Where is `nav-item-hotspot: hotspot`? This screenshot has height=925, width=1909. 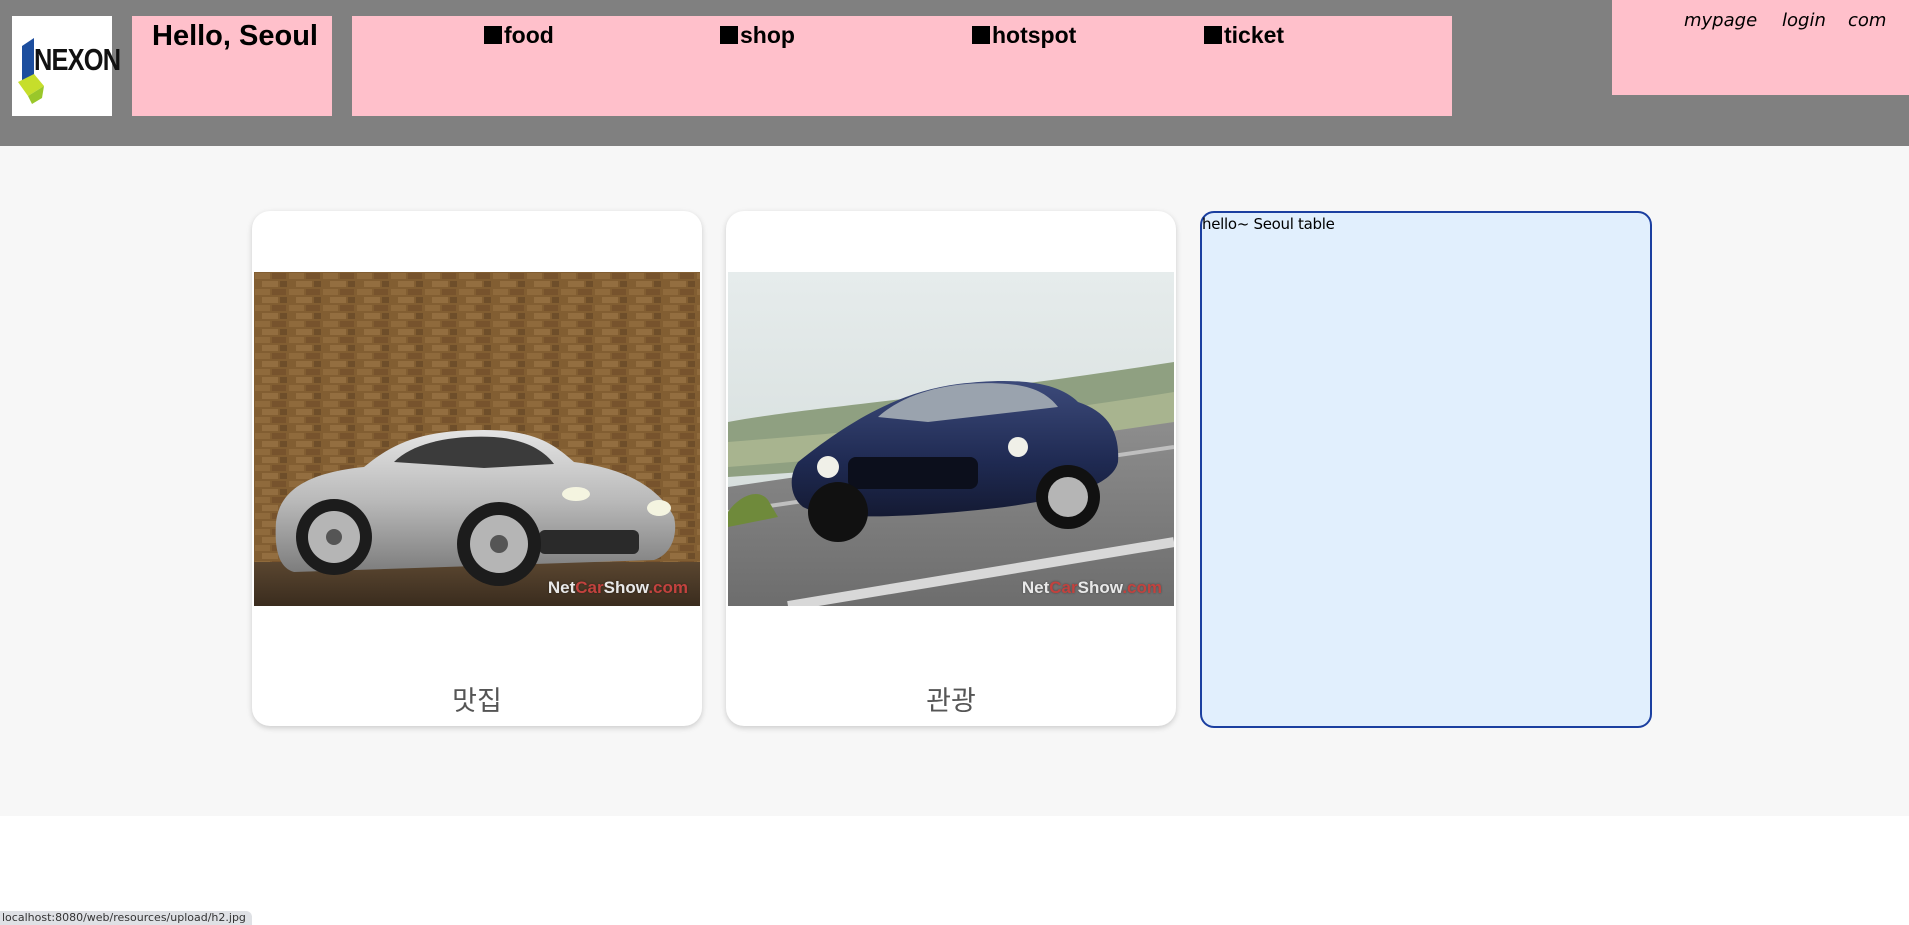
nav-item-hotspot: hotspot is located at coordinates (1024, 35).